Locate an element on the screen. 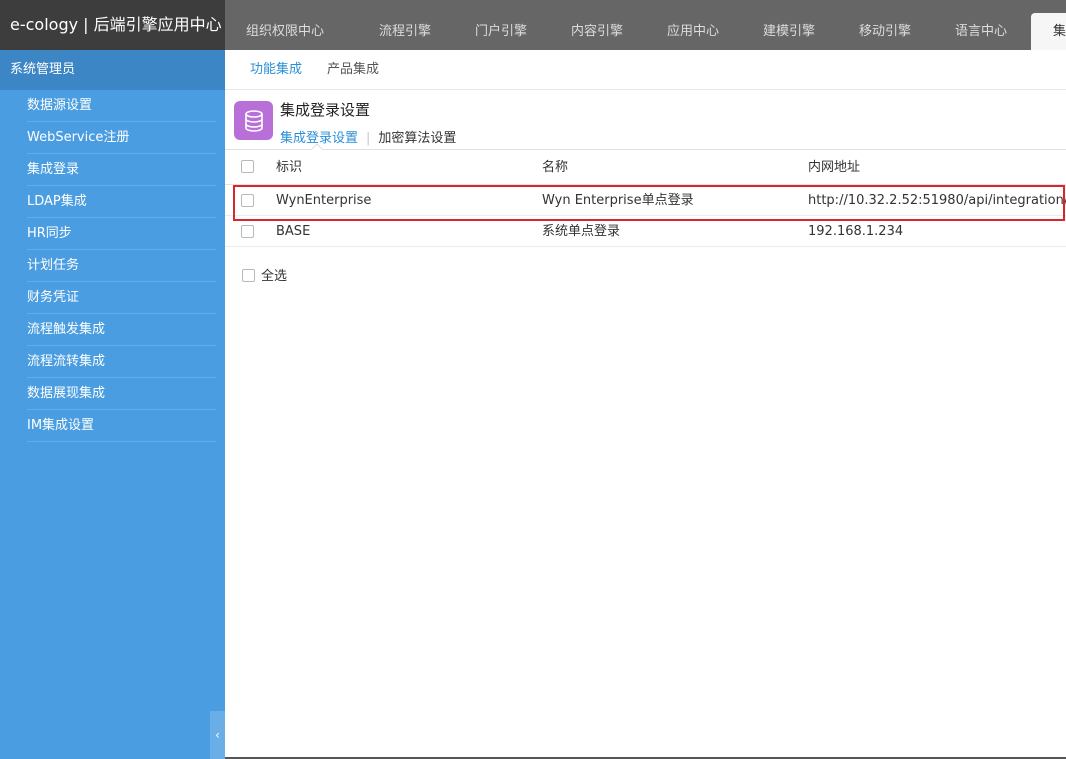 The width and height of the screenshot is (1066, 759). select-all: 全选 is located at coordinates (264, 274).